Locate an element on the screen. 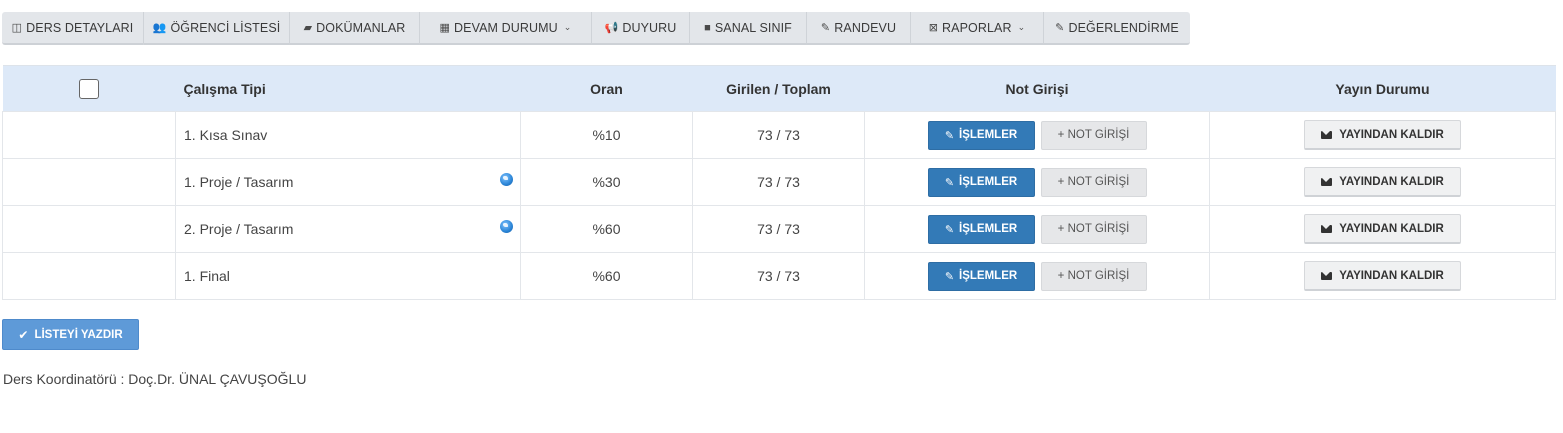 Image resolution: width=1563 pixels, height=433 pixels. tab-announcement-label: DUYURU is located at coordinates (649, 27).